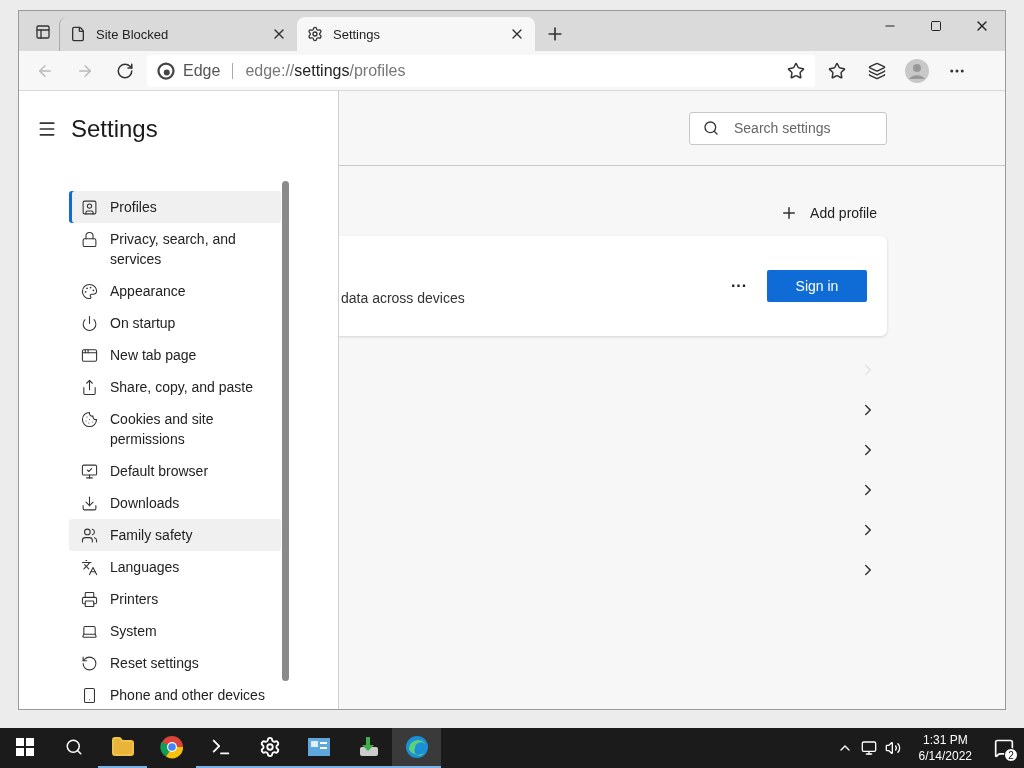  Describe the element at coordinates (133, 34) in the screenshot. I see `tab-title: Site Blocked` at that location.